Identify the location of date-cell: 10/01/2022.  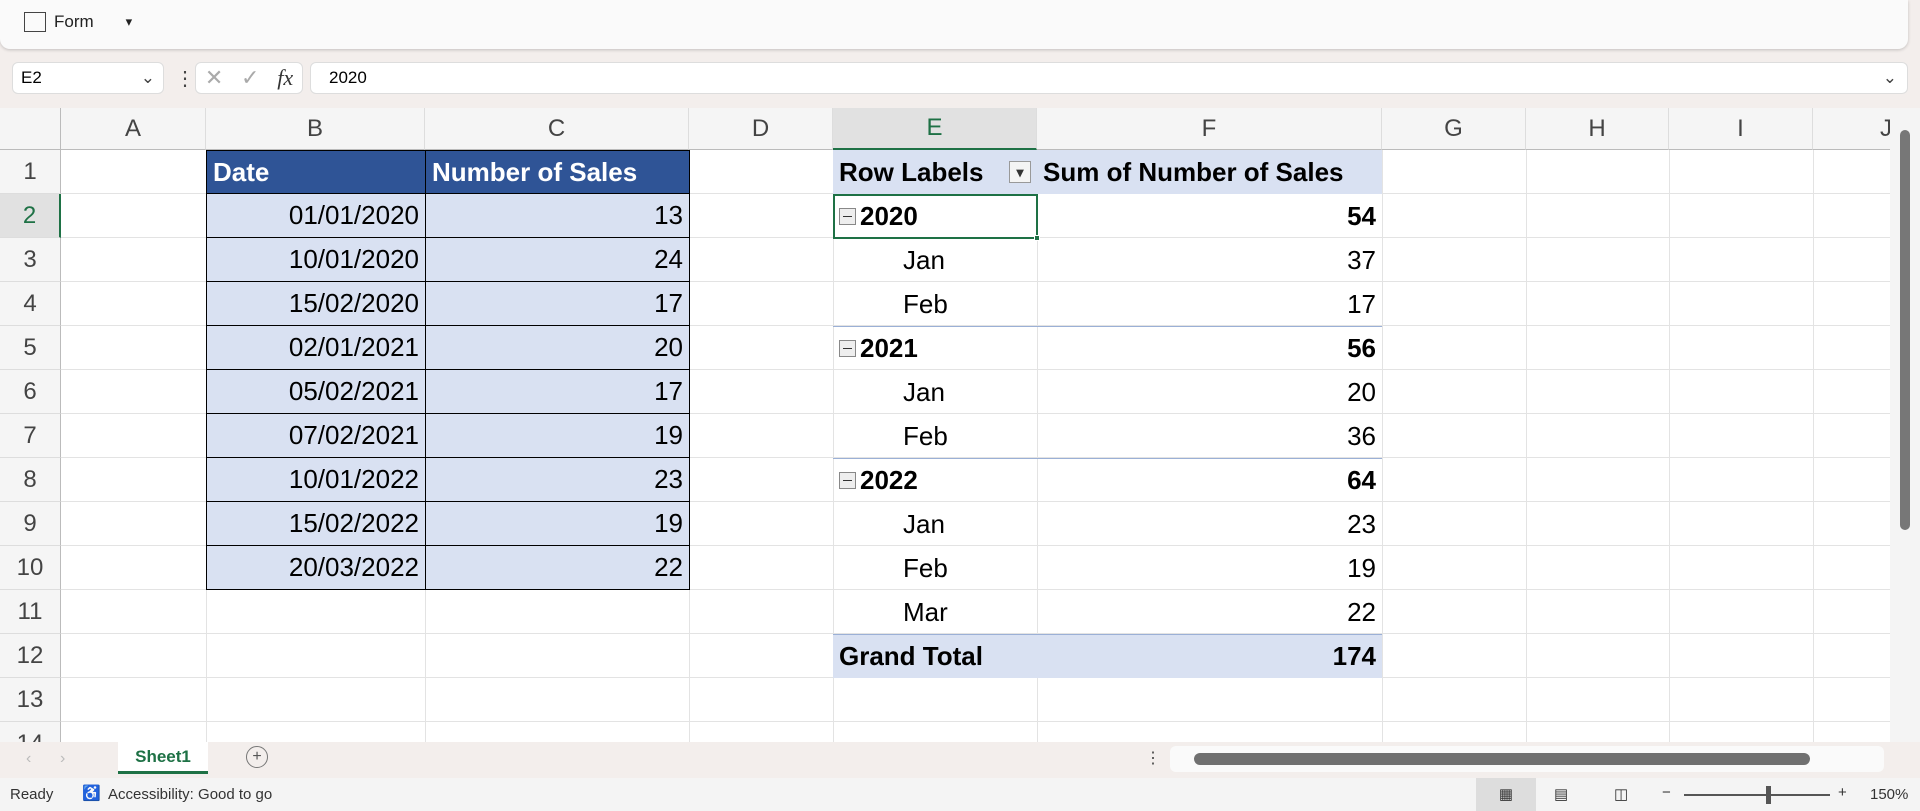
(316, 480).